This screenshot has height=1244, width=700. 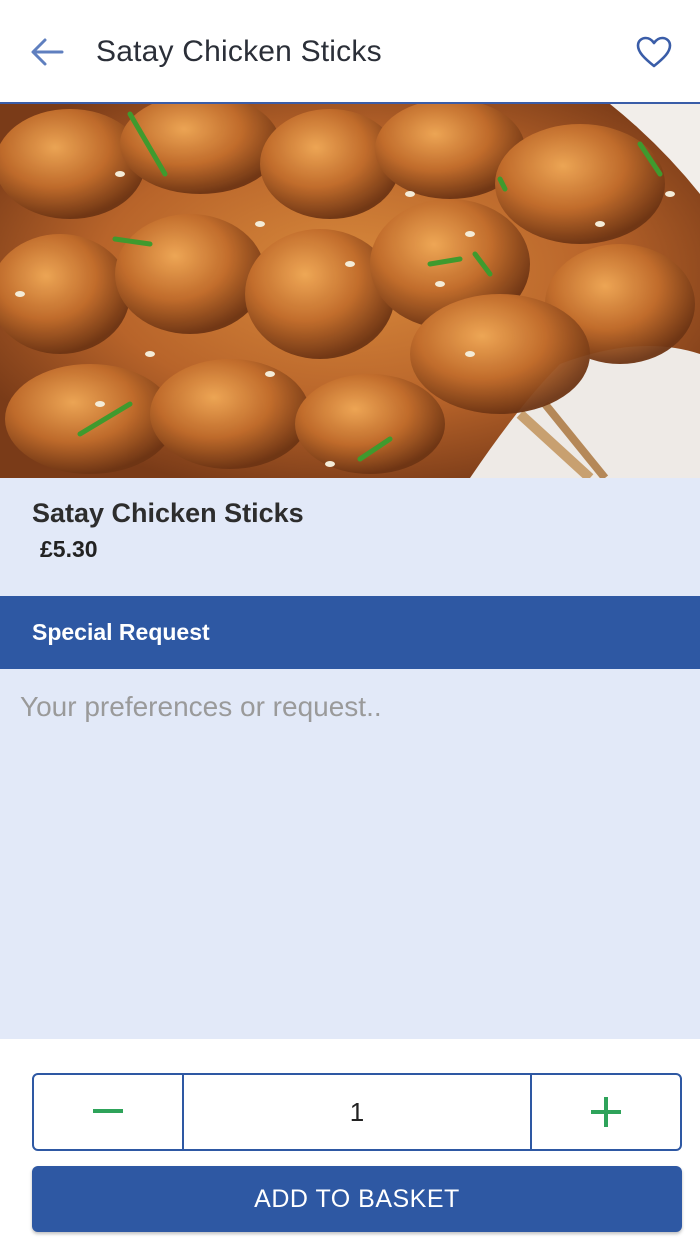 I want to click on page-title: Satay Chicken Sticks, so click(x=239, y=51).